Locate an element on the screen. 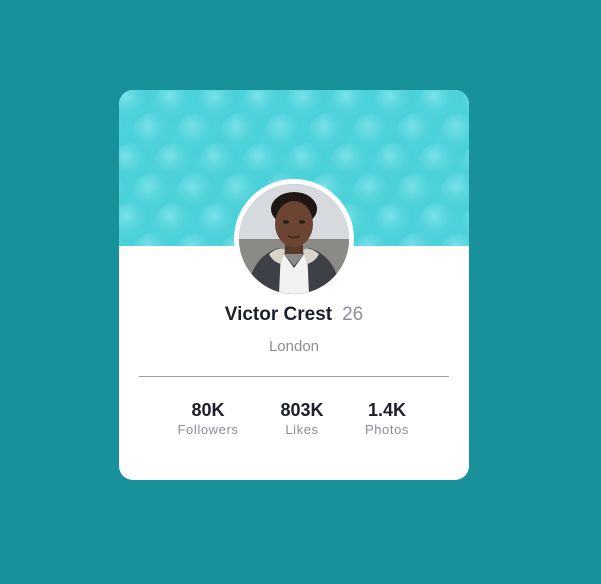 Image resolution: width=601 pixels, height=584 pixels. stat-value: 803K is located at coordinates (302, 410).